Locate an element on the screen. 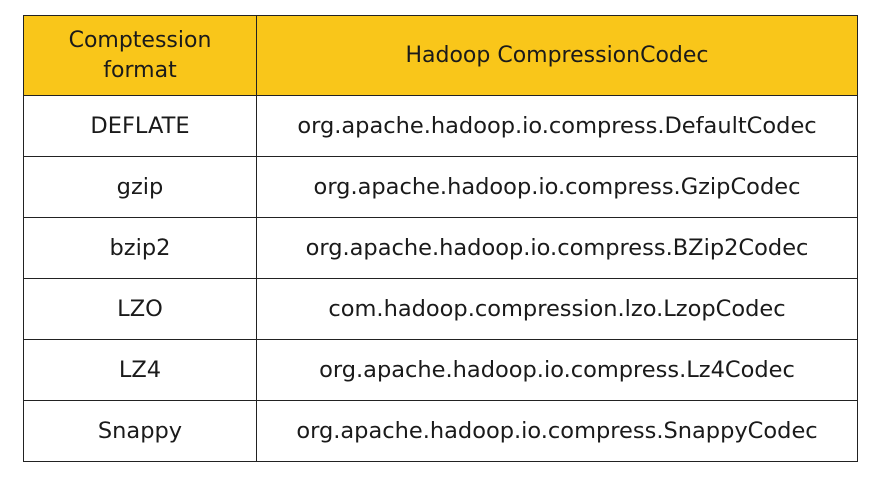 This screenshot has width=871, height=486. format-cell: LZO is located at coordinates (140, 309).